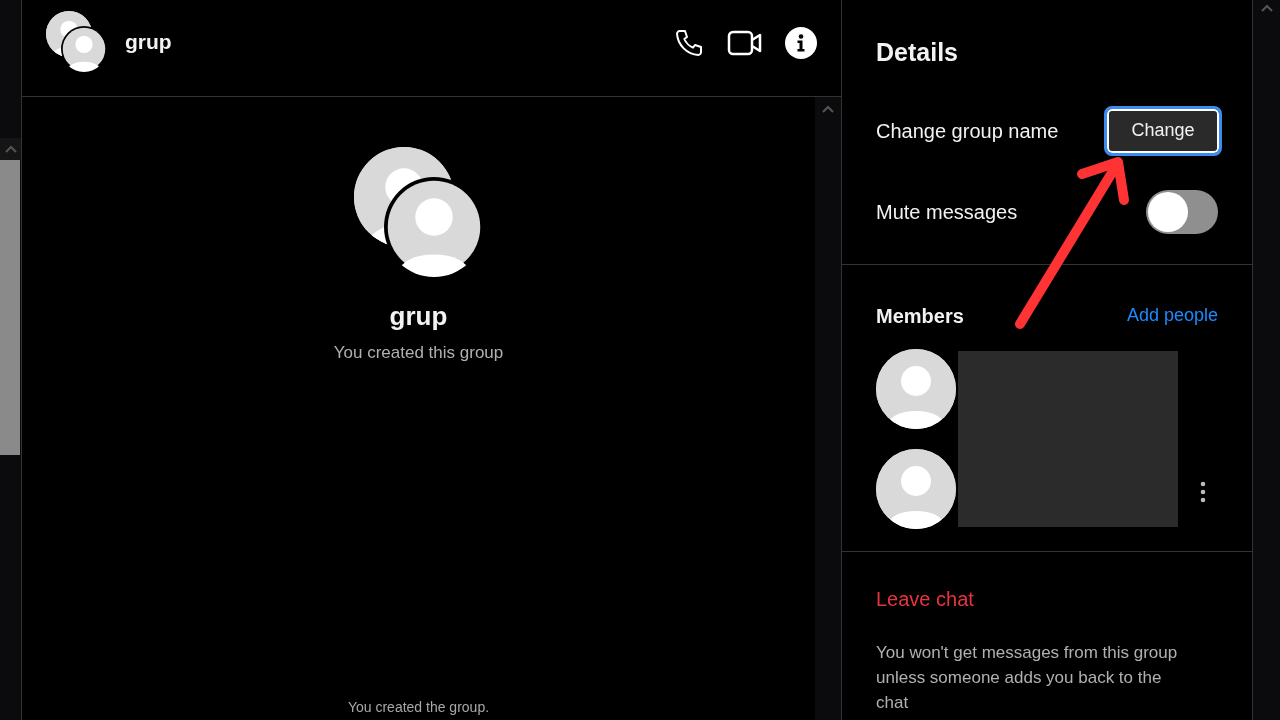 The height and width of the screenshot is (720, 1280). I want to click on video-camera-icon, so click(745, 43).